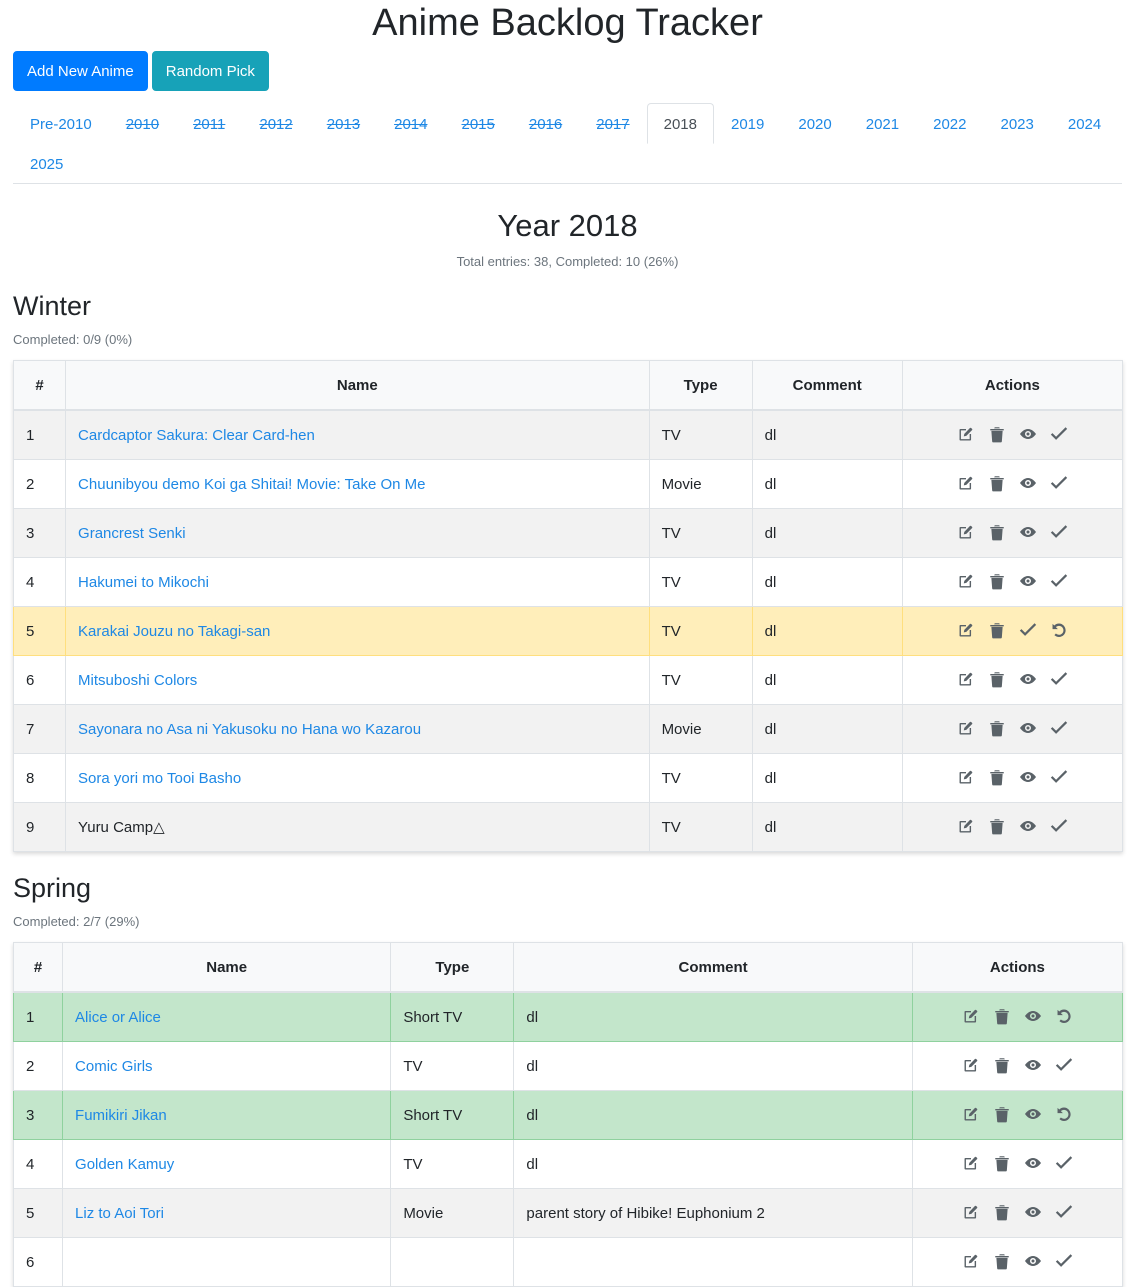 The width and height of the screenshot is (1130, 1287). What do you see at coordinates (949, 123) in the screenshot?
I see `tab-2022: 2022` at bounding box center [949, 123].